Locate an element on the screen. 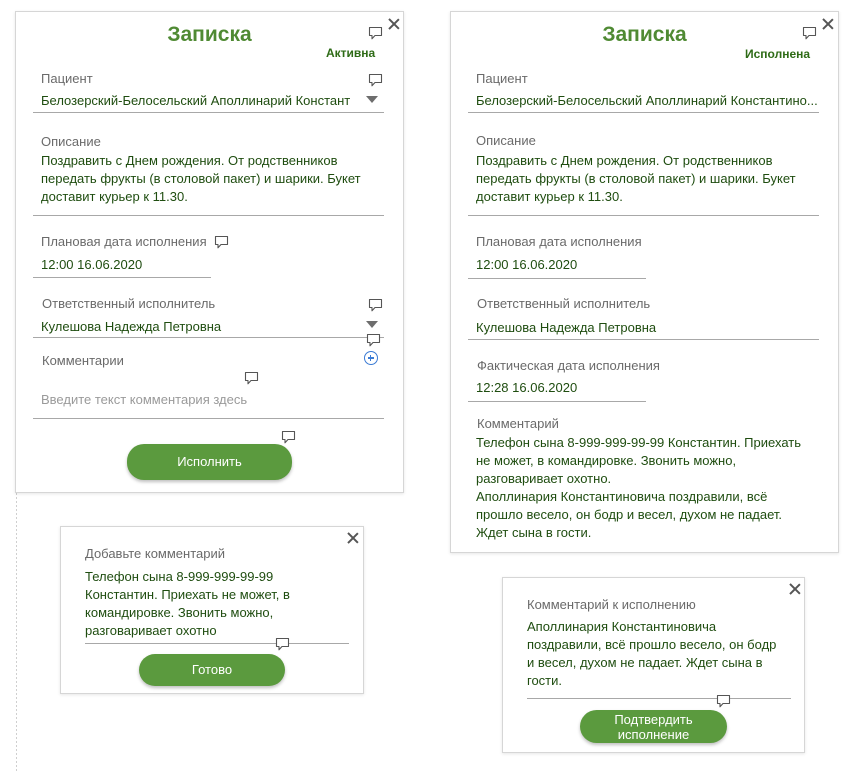 The image size is (858, 773). button-line: Подтвердить is located at coordinates (653, 719).